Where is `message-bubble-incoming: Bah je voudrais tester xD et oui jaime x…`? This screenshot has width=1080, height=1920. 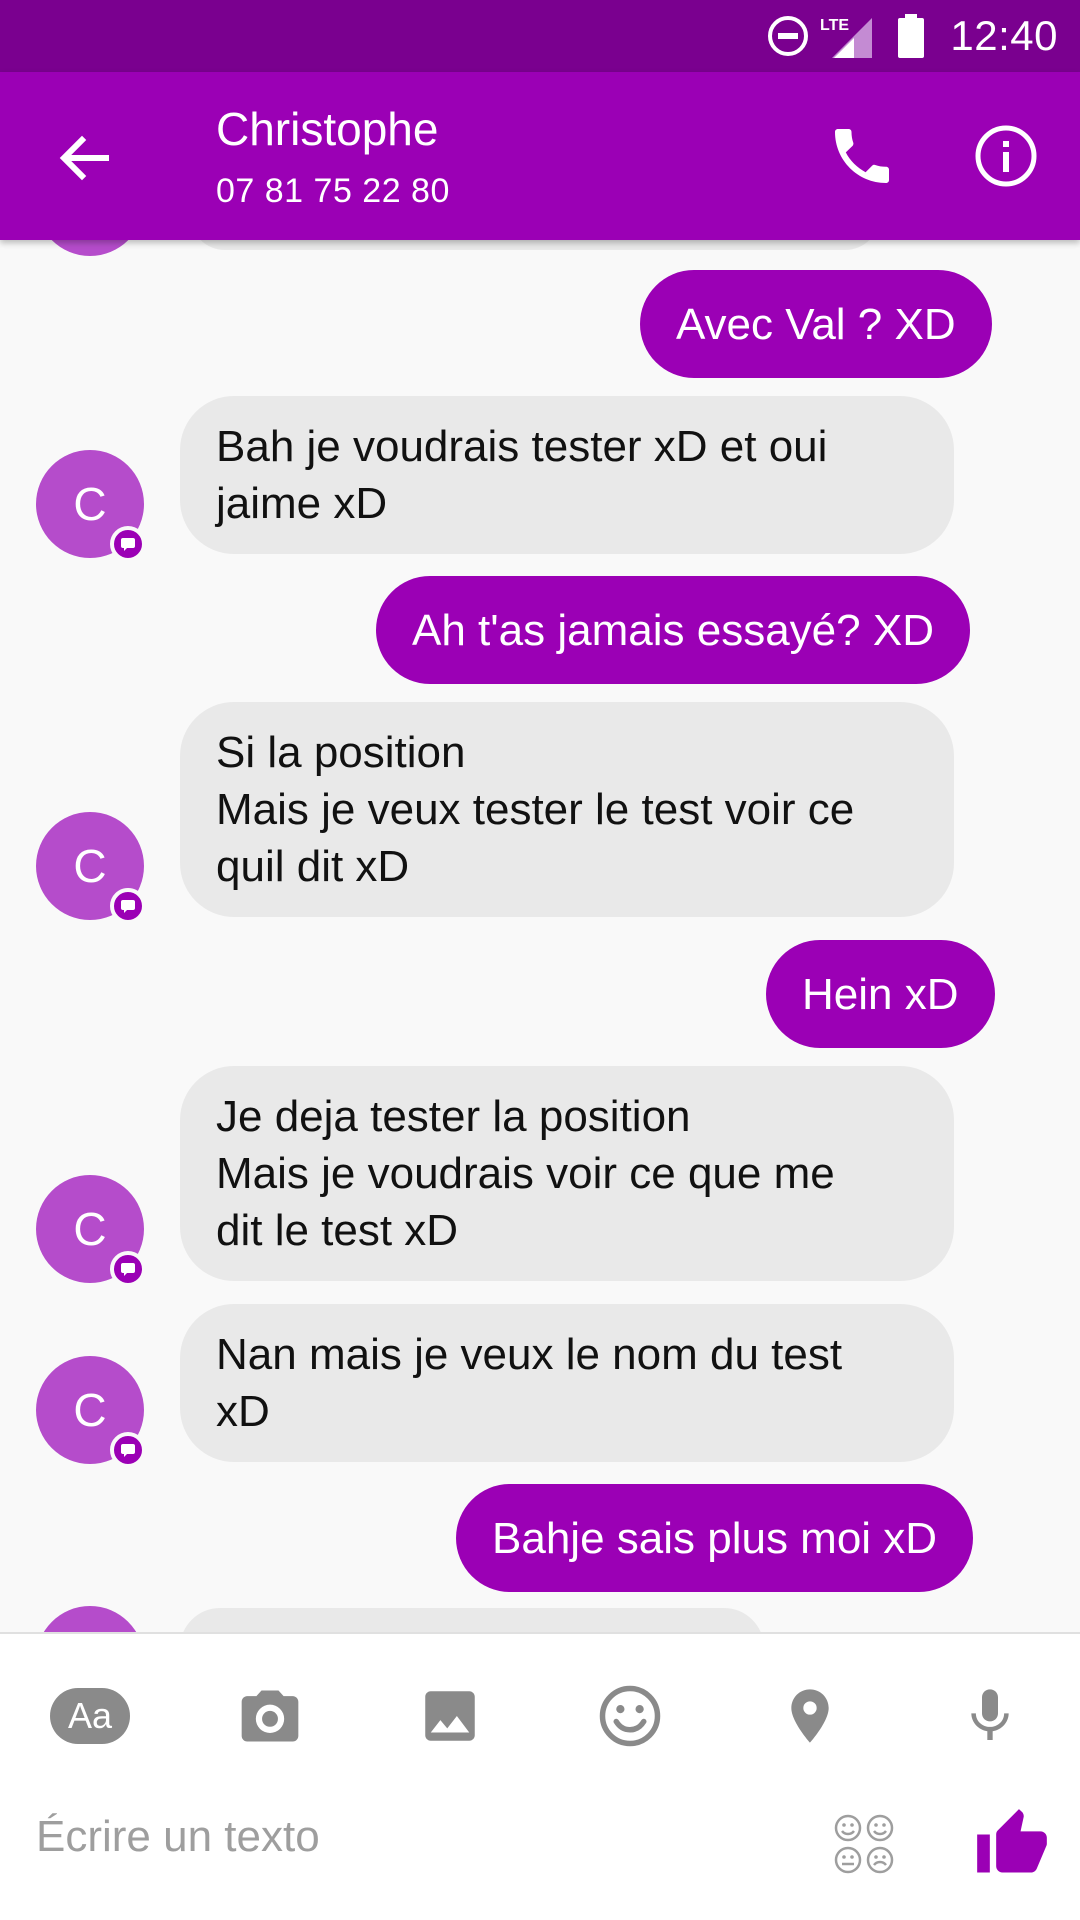
message-bubble-incoming: Bah je voudrais tester xD et oui jaime x… is located at coordinates (567, 475).